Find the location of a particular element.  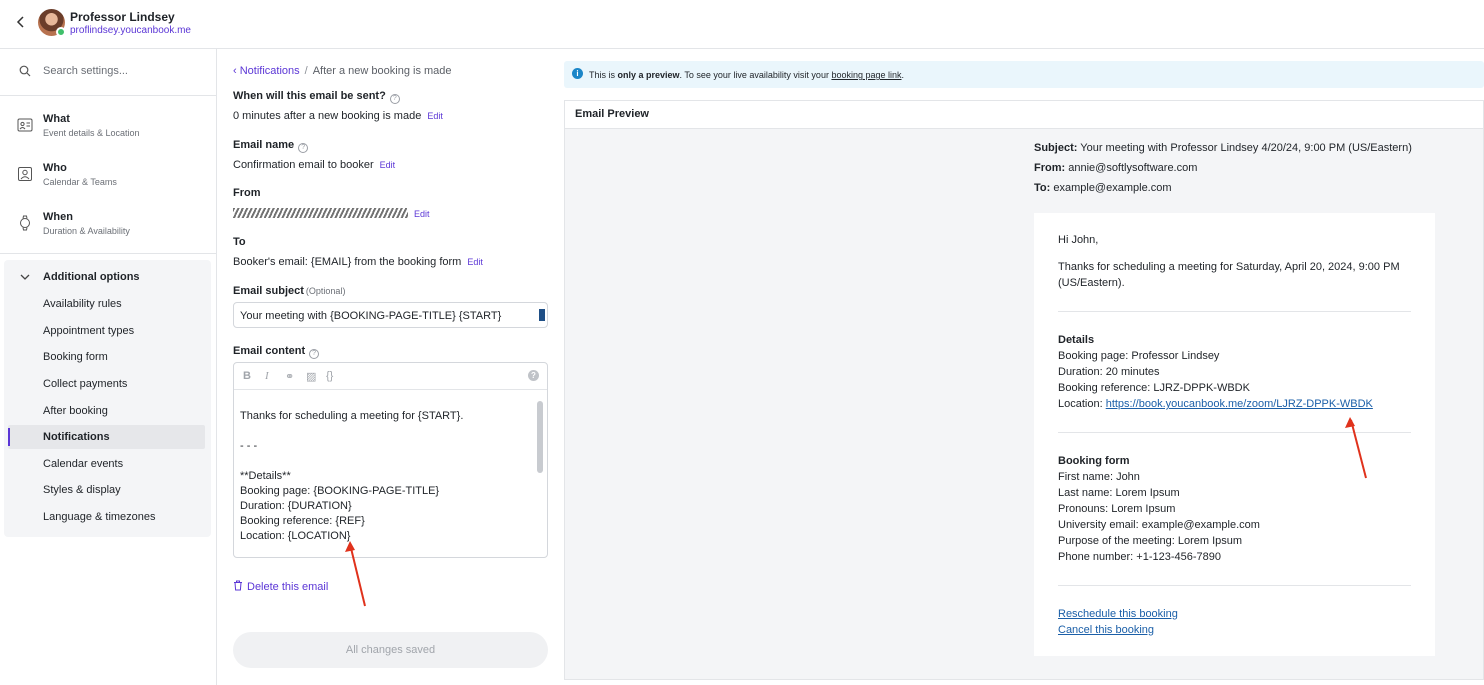

sidebar-item-who: Who Calendar & Teams is located at coordinates (108, 180).